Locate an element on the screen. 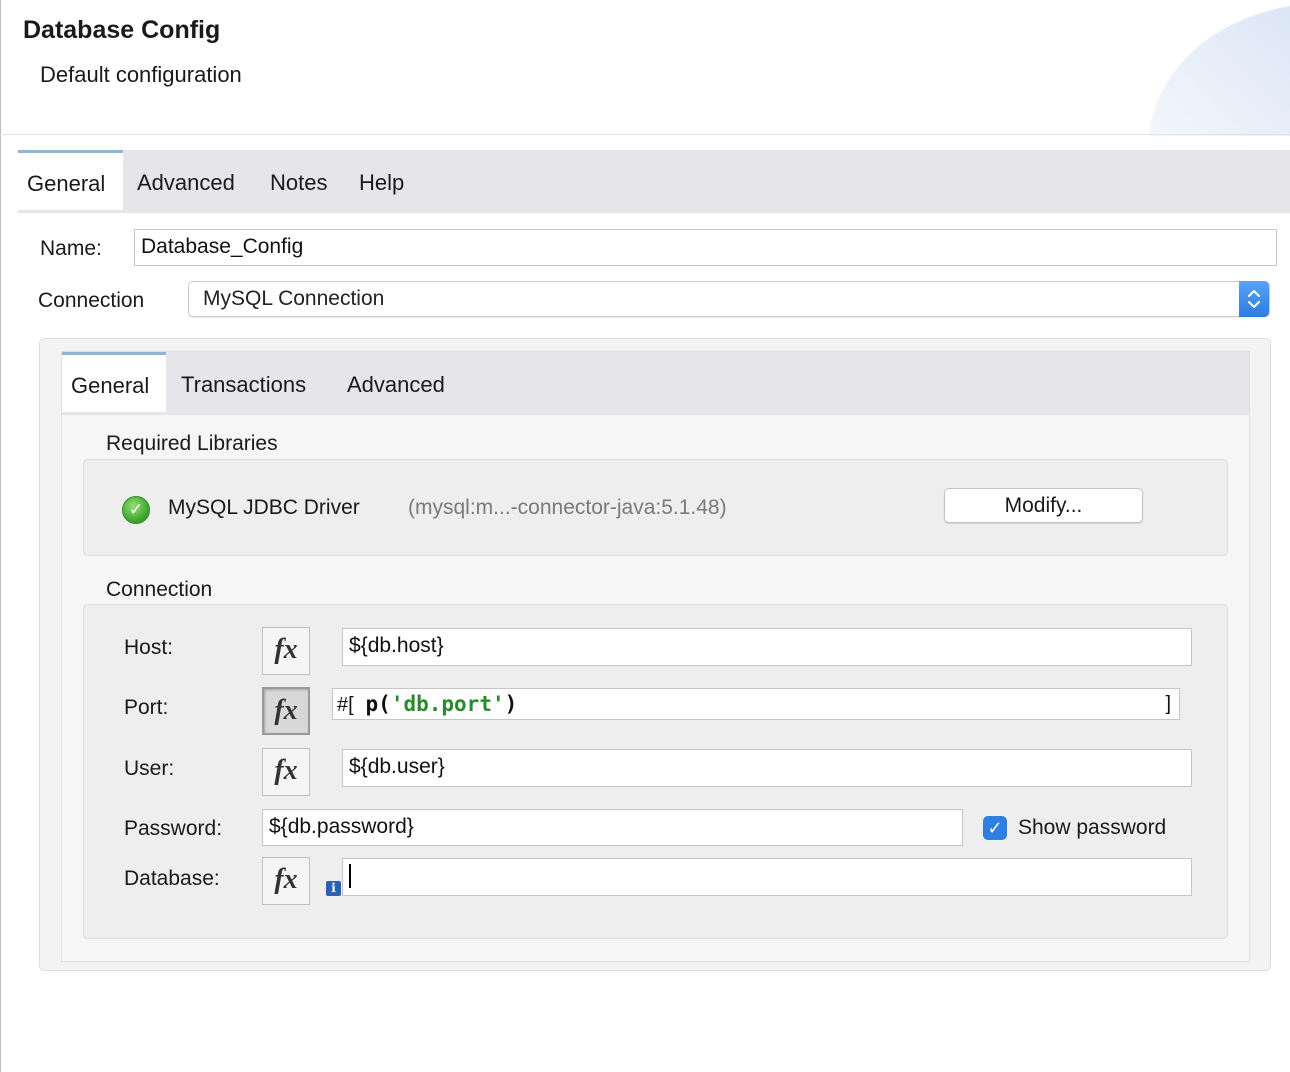 Image resolution: width=1290 pixels, height=1072 pixels. show-password-label: Show password is located at coordinates (1092, 828).